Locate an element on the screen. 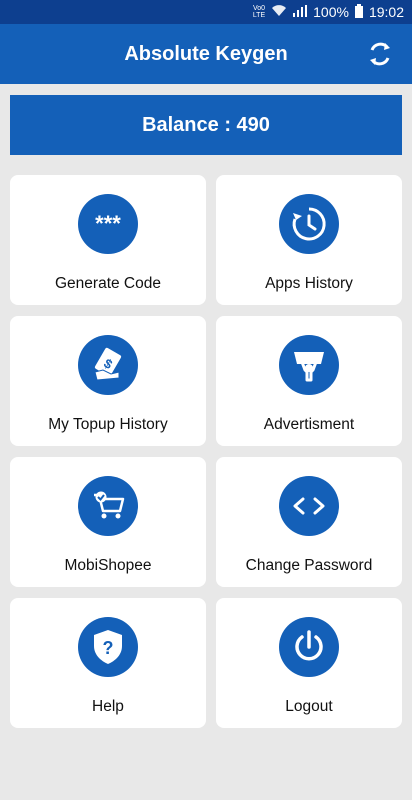 This screenshot has width=412, height=800. mobishopee-card: MobiShopee is located at coordinates (108, 522).